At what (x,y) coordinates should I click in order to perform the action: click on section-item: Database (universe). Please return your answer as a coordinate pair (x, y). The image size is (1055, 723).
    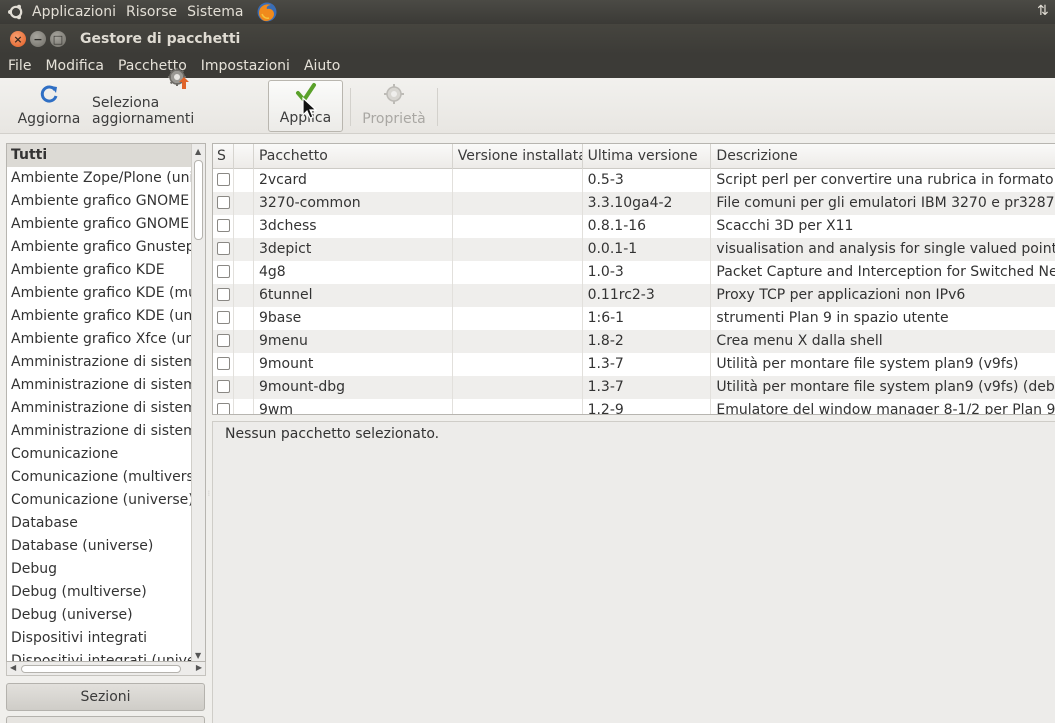
    Looking at the image, I should click on (99, 546).